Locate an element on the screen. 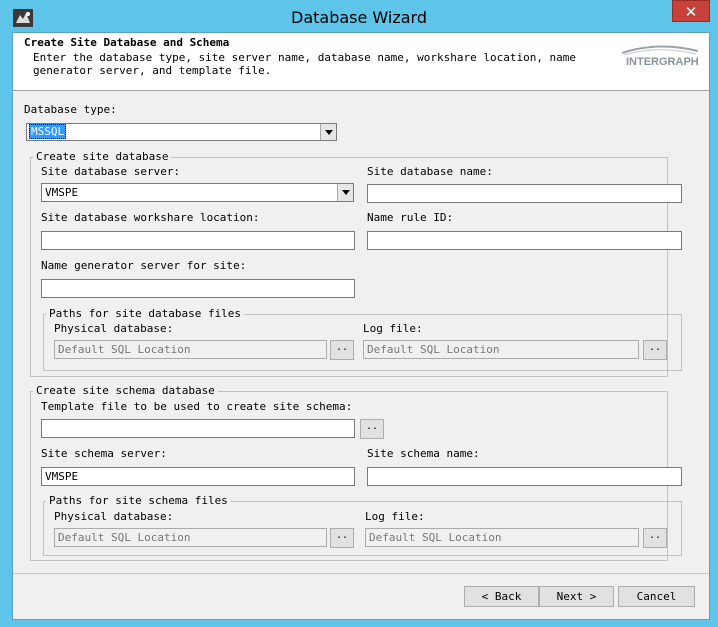 The image size is (718, 627). page-title: Create Site Database and Schema is located at coordinates (127, 42).